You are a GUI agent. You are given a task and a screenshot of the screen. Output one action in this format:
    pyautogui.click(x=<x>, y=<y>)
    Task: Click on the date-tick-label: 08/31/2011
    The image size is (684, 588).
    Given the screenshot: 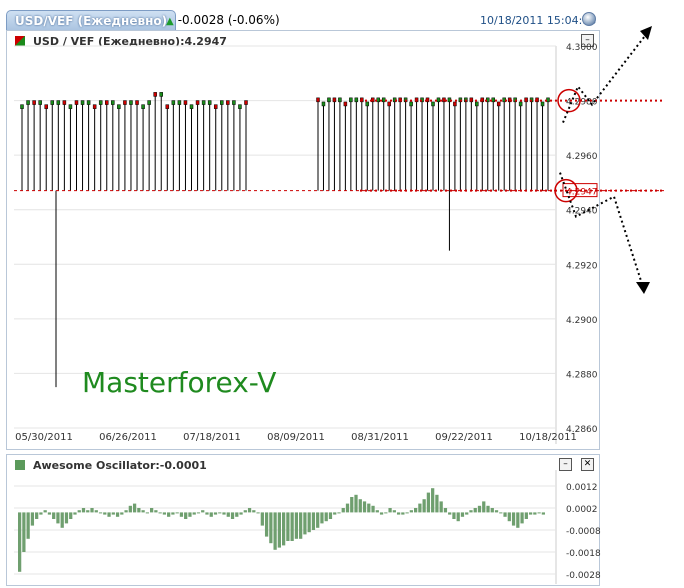 What is the action you would take?
    pyautogui.click(x=380, y=437)
    